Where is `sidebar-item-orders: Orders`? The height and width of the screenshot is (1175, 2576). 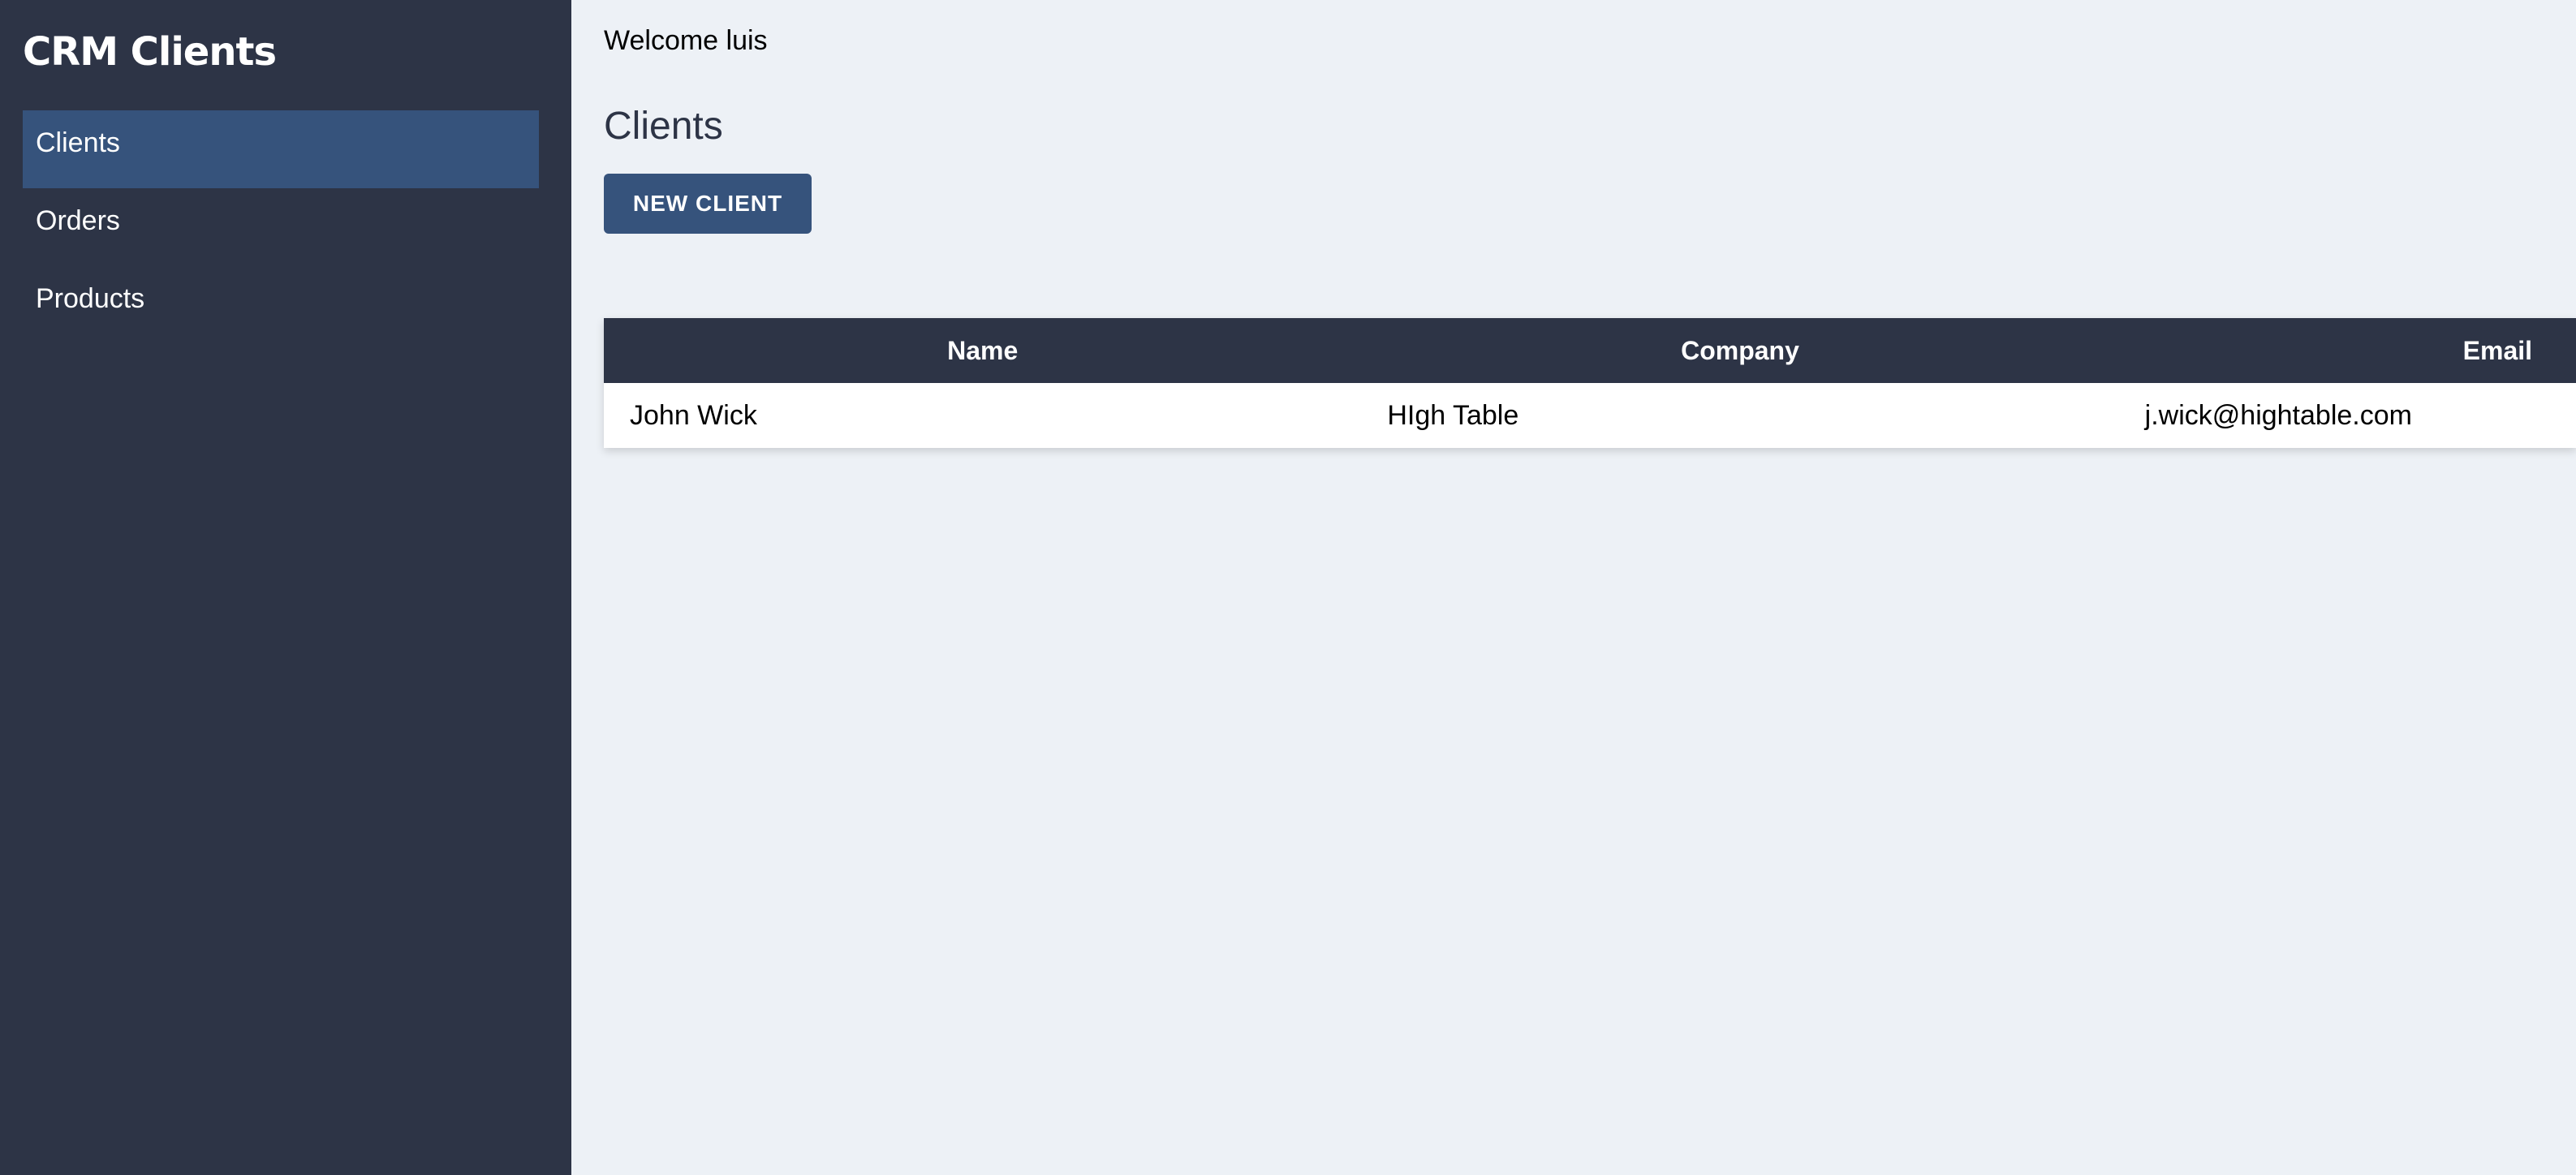 sidebar-item-orders: Orders is located at coordinates (281, 227).